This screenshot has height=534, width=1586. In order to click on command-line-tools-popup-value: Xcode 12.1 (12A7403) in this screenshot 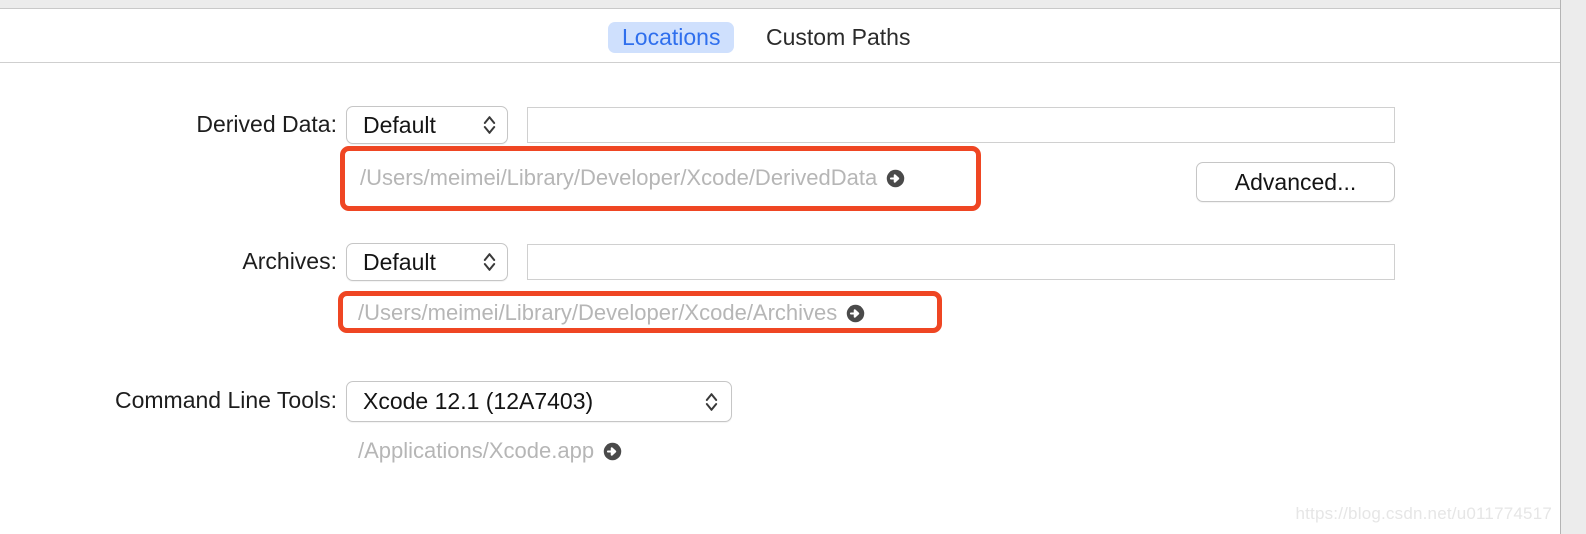, I will do `click(478, 401)`.